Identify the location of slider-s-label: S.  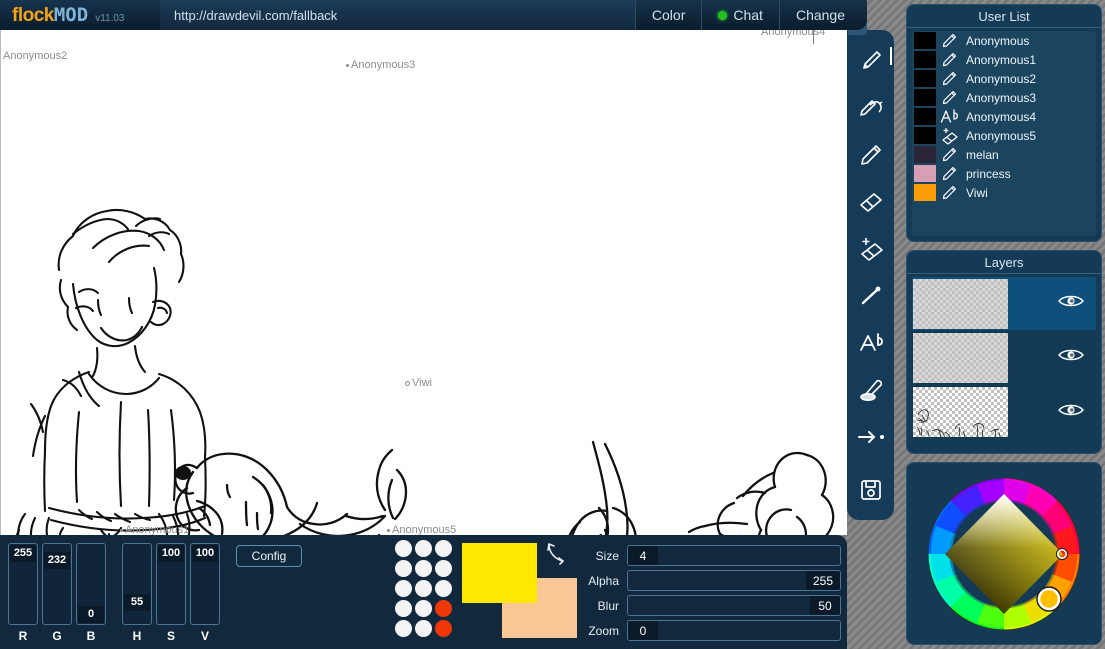
(170, 636).